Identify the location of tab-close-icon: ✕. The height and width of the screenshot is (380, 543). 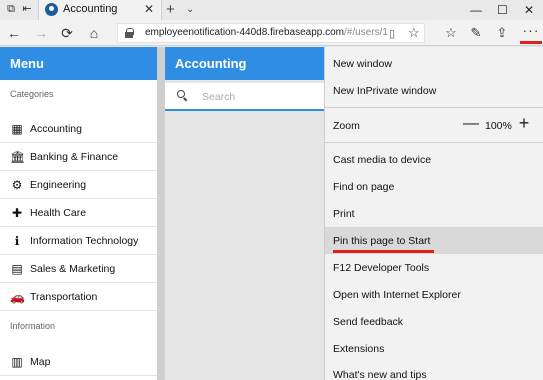
(149, 9).